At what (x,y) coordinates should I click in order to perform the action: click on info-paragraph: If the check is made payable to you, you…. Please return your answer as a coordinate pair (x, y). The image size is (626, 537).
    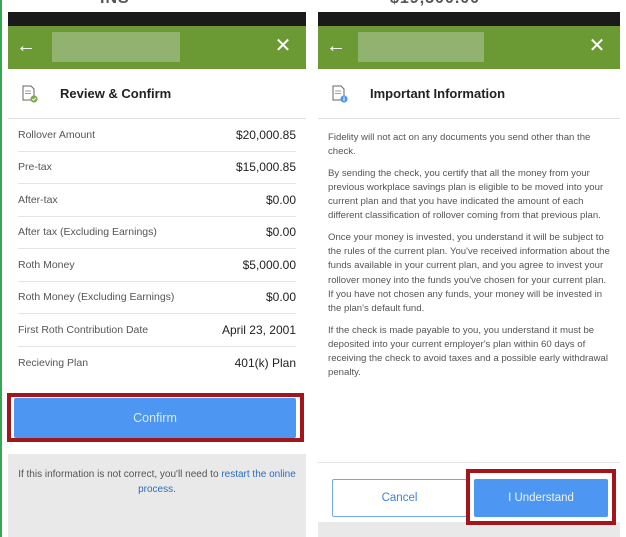
    Looking at the image, I should click on (468, 351).